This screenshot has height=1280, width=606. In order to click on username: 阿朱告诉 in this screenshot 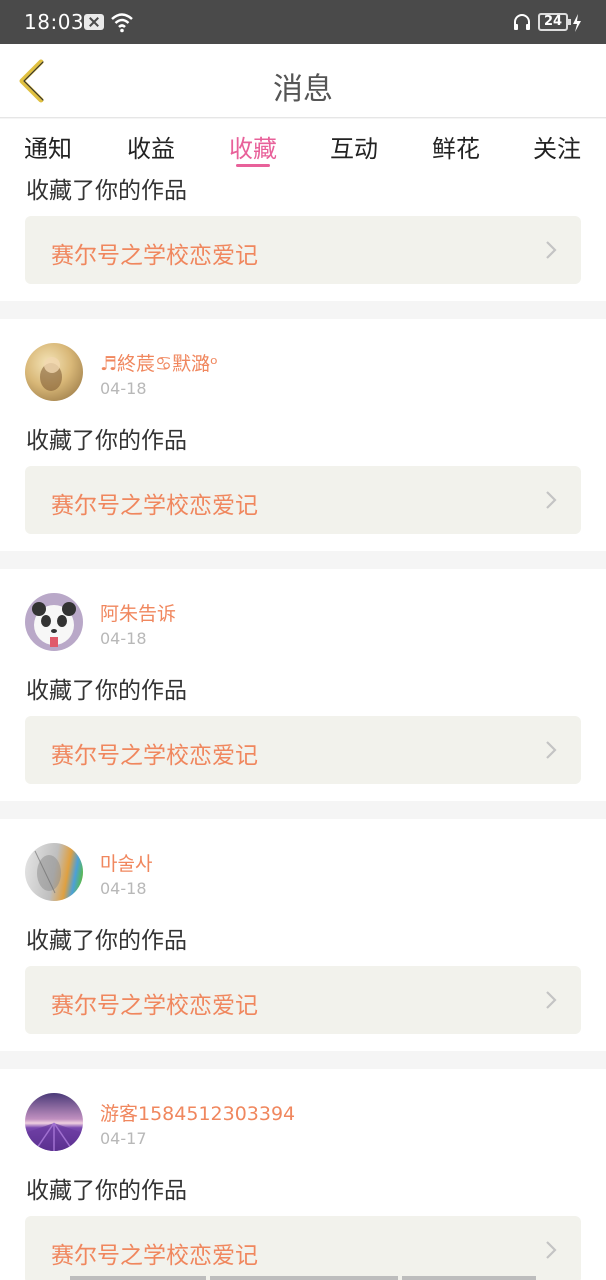, I will do `click(138, 612)`.